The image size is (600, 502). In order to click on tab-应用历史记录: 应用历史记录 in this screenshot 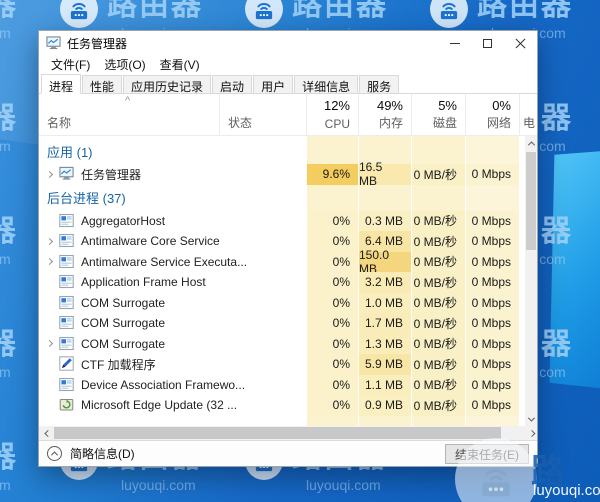, I will do `click(167, 84)`.